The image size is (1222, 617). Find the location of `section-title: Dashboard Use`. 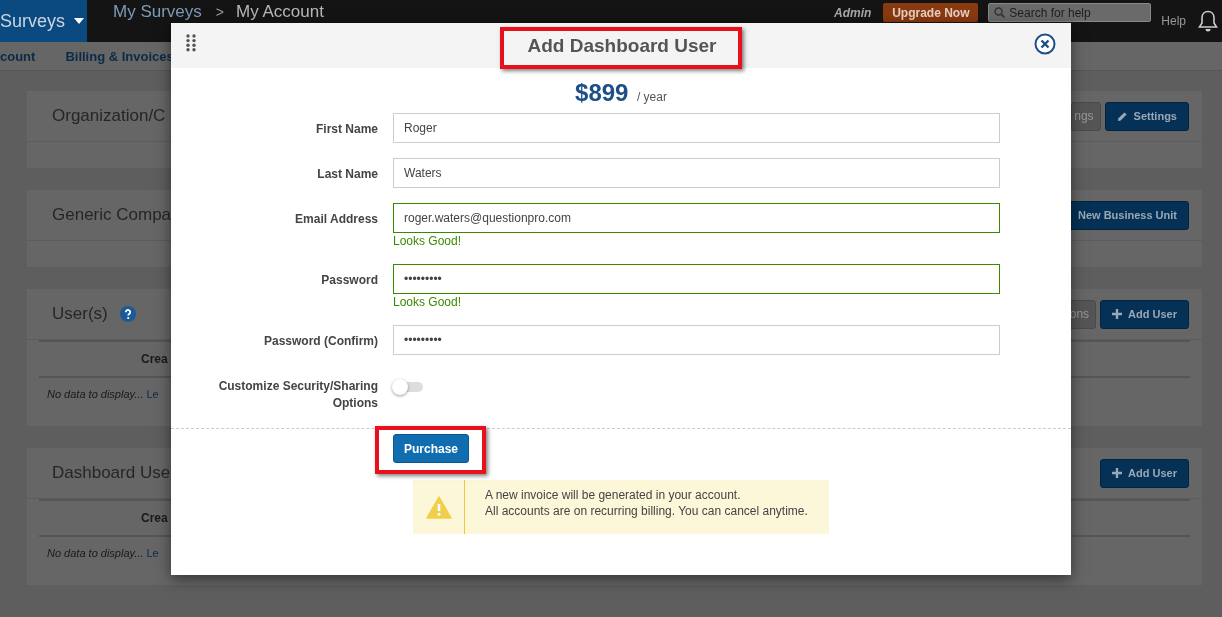

section-title: Dashboard Use is located at coordinates (111, 473).